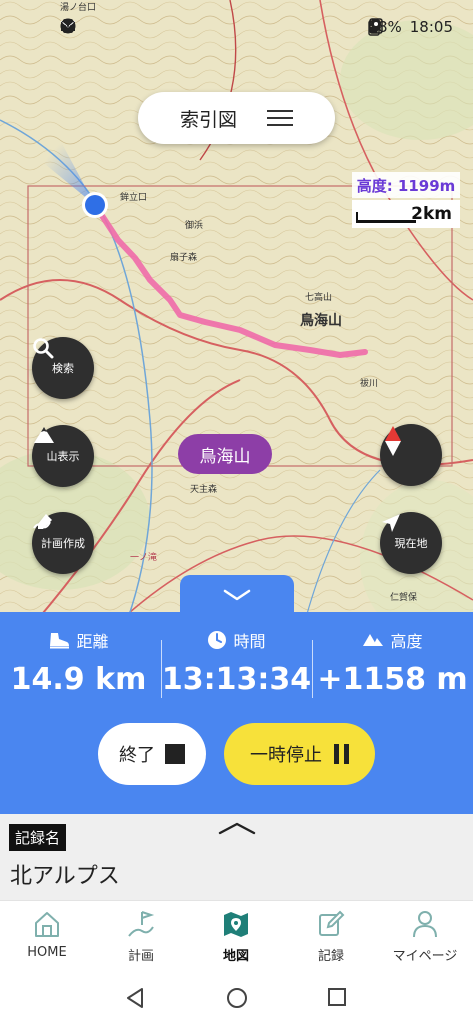 The image size is (473, 1024). I want to click on nav-plan-label: 計画, so click(140, 956).